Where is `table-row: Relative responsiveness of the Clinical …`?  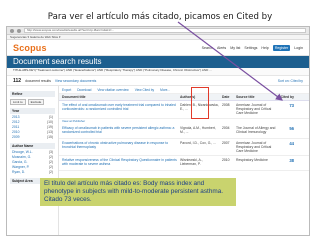
table-row: Relative responsiveness of the Clinical … is located at coordinates (184, 164).